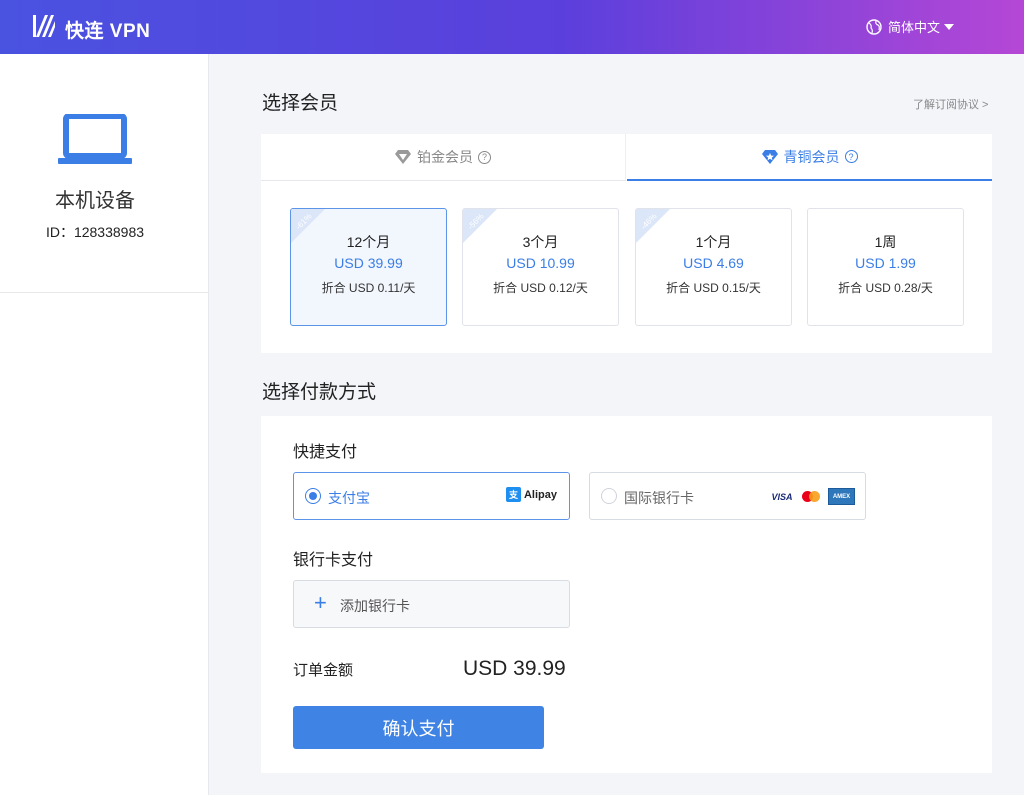 This screenshot has width=1024, height=795. Describe the element at coordinates (325, 452) in the screenshot. I see `quick-pay-title: 快捷支付` at that location.